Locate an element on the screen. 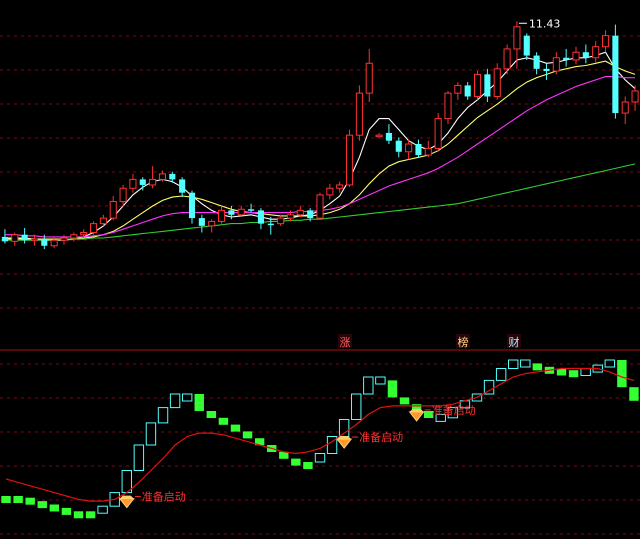  event-marker-label: 榜 is located at coordinates (463, 342).